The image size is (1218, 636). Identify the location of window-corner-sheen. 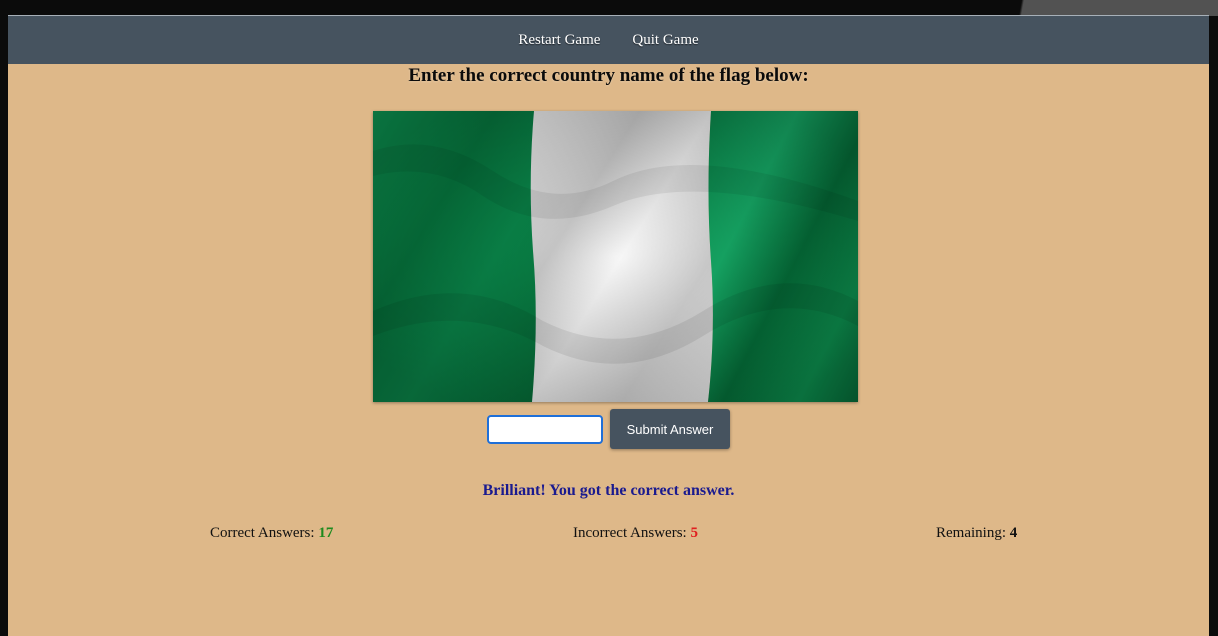
(1098, 8).